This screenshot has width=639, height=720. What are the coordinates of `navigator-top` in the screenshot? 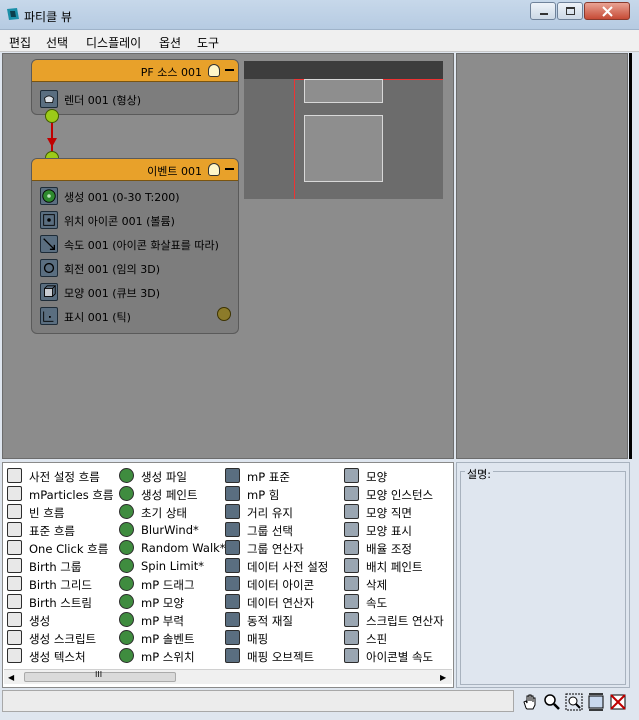 It's located at (343, 70).